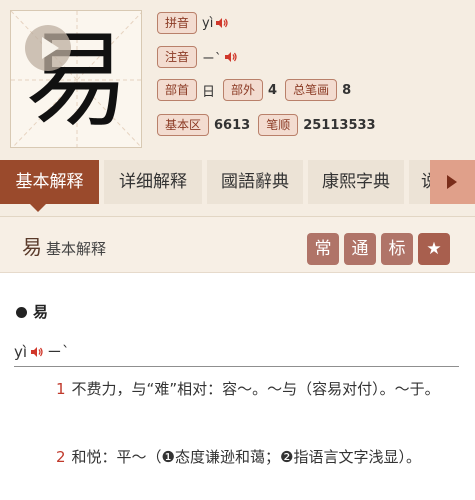 Image resolution: width=475 pixels, height=500 pixels. I want to click on zhuyin-tag: 注音, so click(177, 57).